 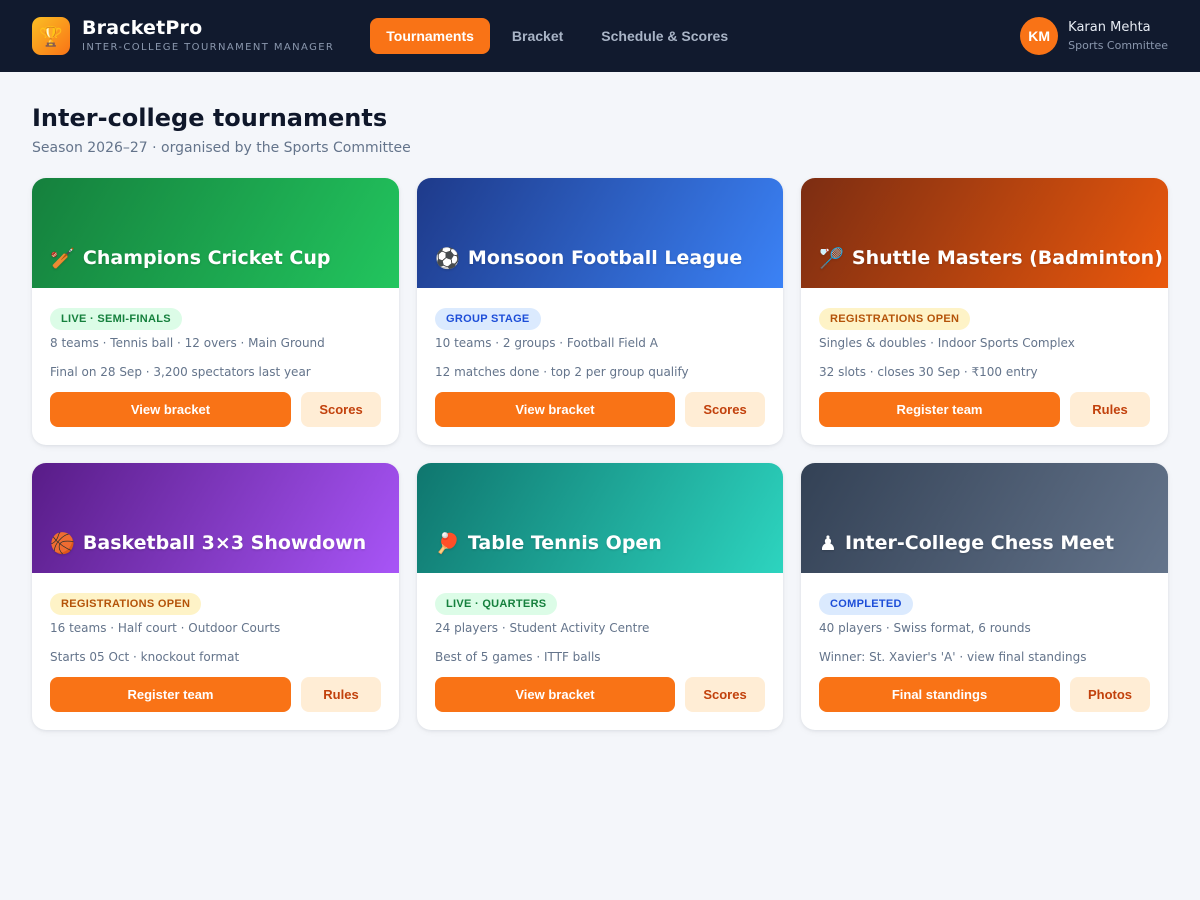 I want to click on card-banner: 🏏 Champions Cricket Cup, so click(x=215, y=233).